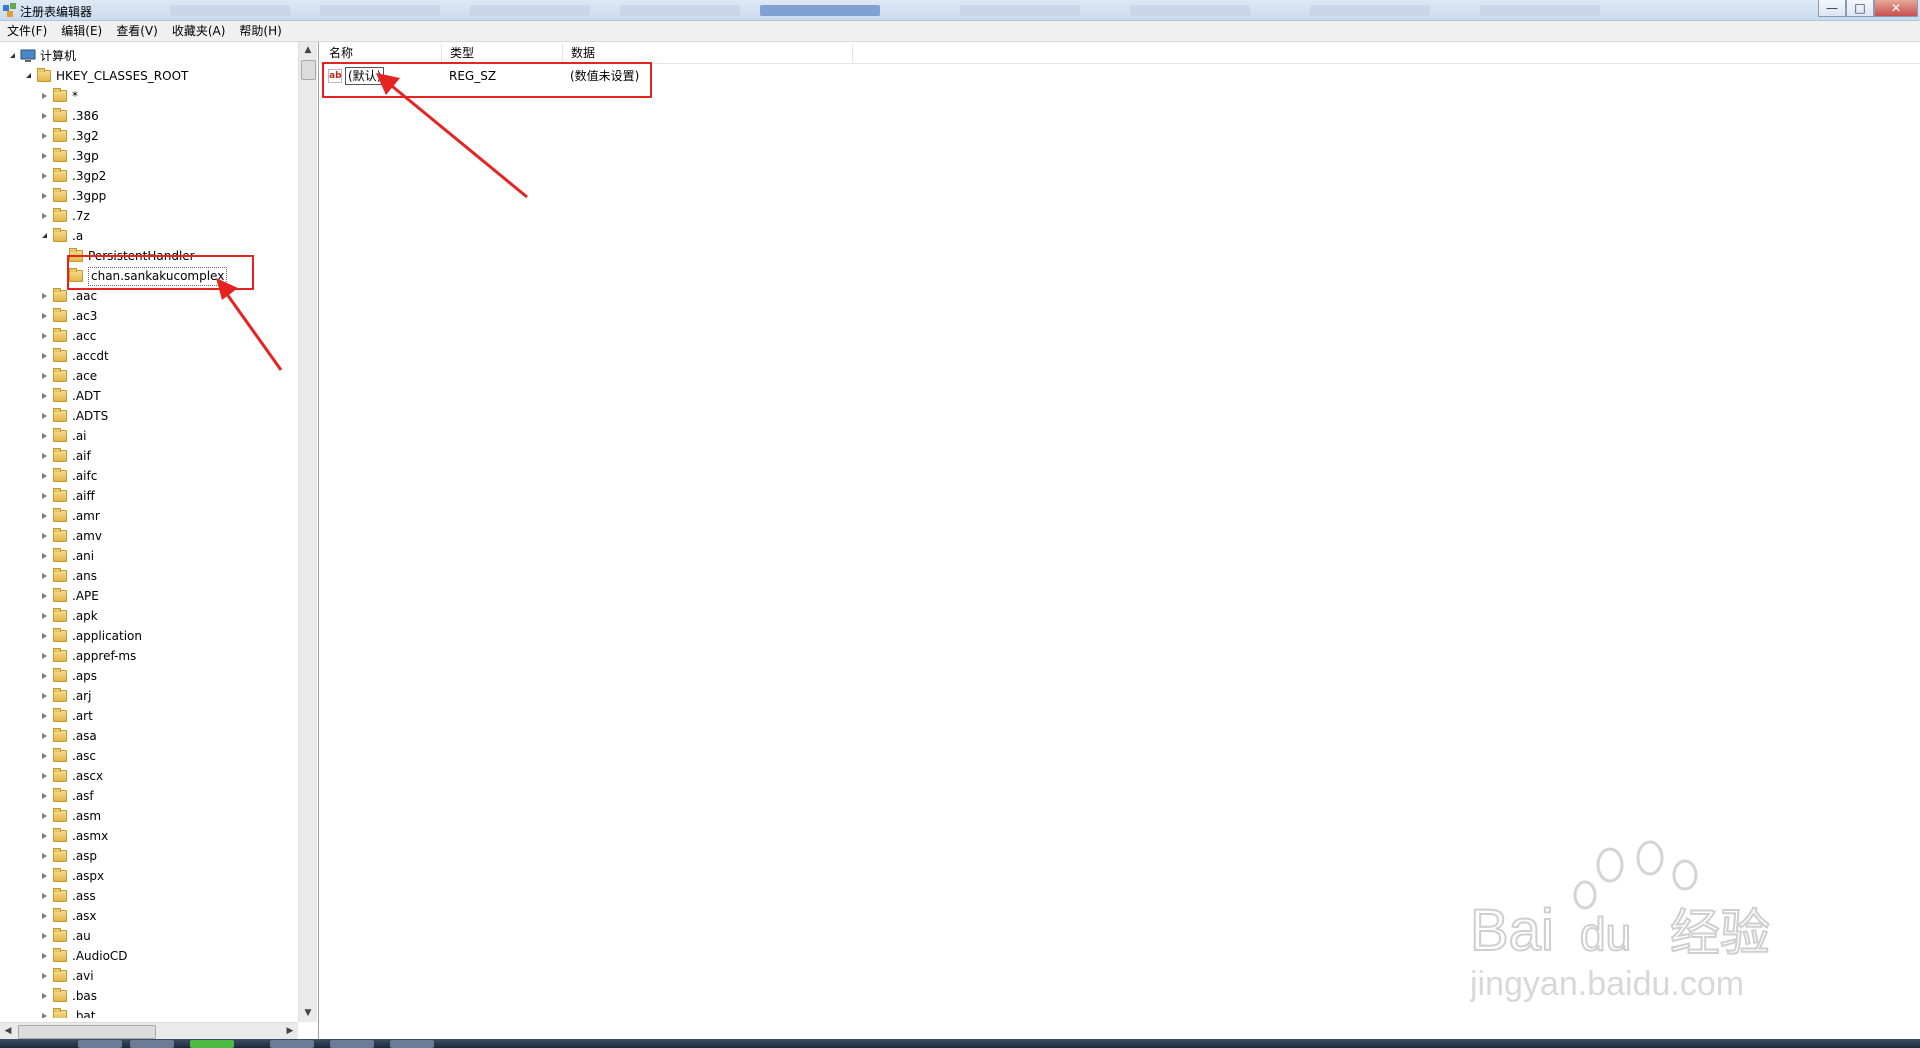 The width and height of the screenshot is (1920, 1048). What do you see at coordinates (149, 636) in the screenshot?
I see `tree-node: .application` at bounding box center [149, 636].